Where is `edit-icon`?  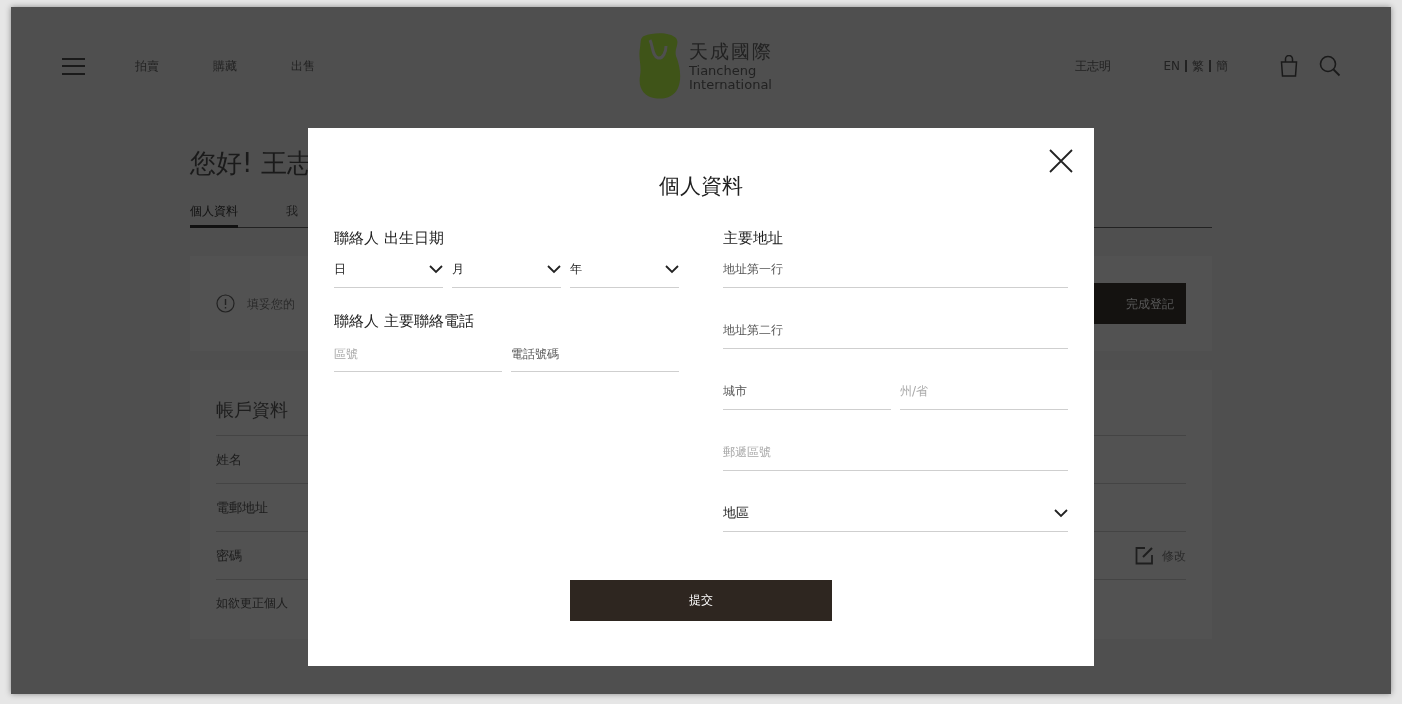 edit-icon is located at coordinates (1144, 555).